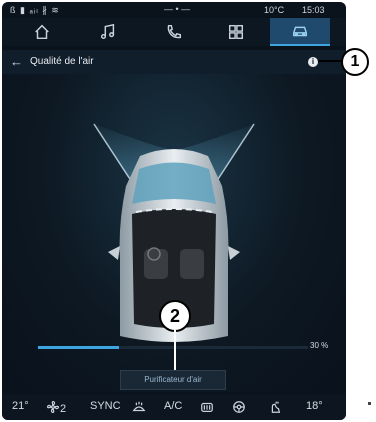 The width and height of the screenshot is (376, 422). I want to click on apps-icon, so click(236, 32).